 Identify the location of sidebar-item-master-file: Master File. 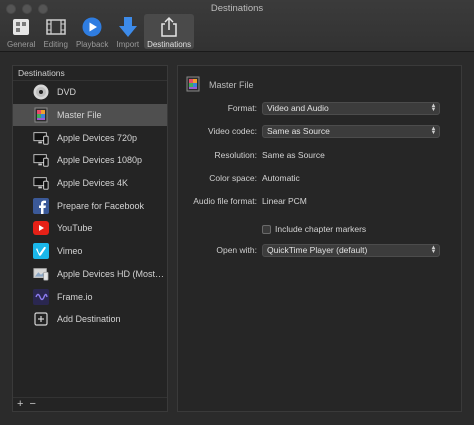
(90, 115).